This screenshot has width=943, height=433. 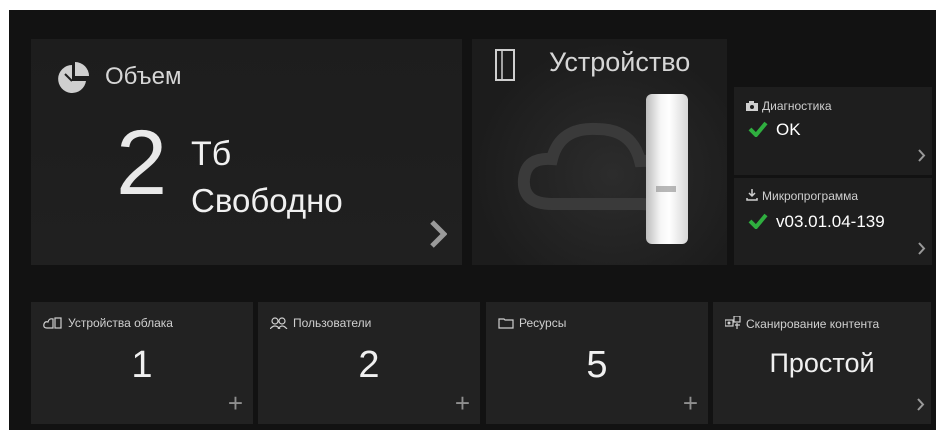 What do you see at coordinates (810, 196) in the screenshot?
I see `firmware-label: Микропрограмма` at bounding box center [810, 196].